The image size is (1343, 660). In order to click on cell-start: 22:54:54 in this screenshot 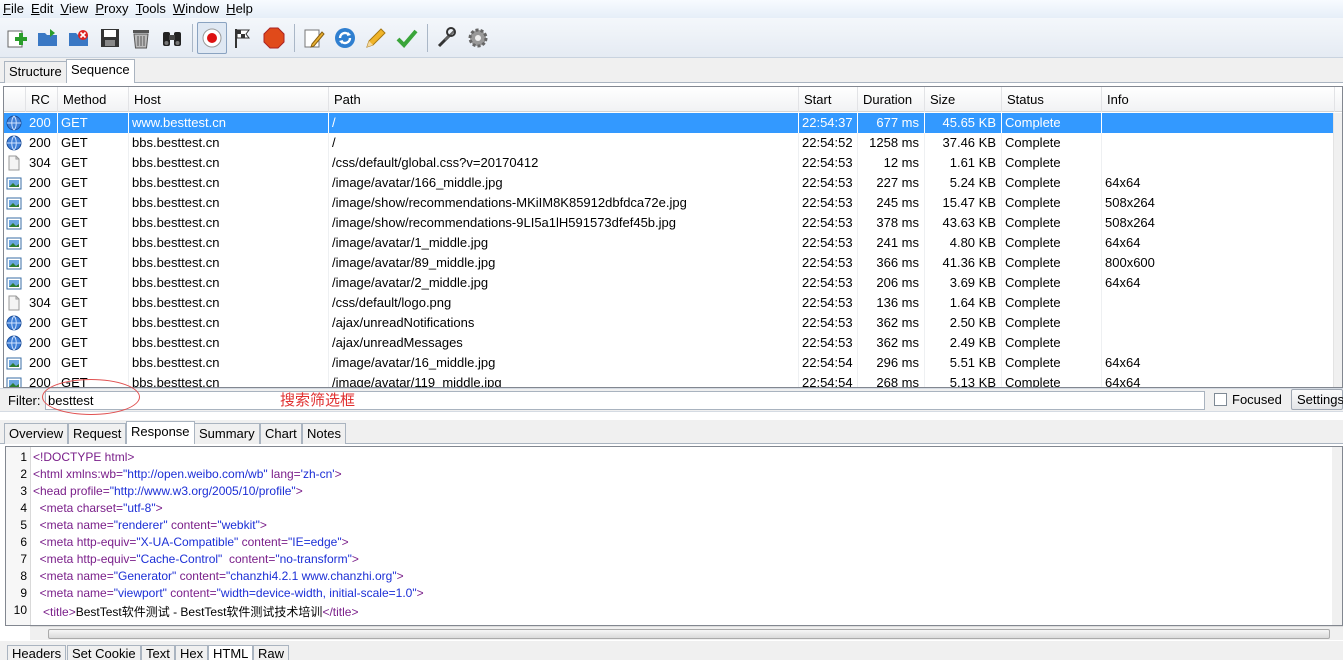, I will do `click(828, 363)`.